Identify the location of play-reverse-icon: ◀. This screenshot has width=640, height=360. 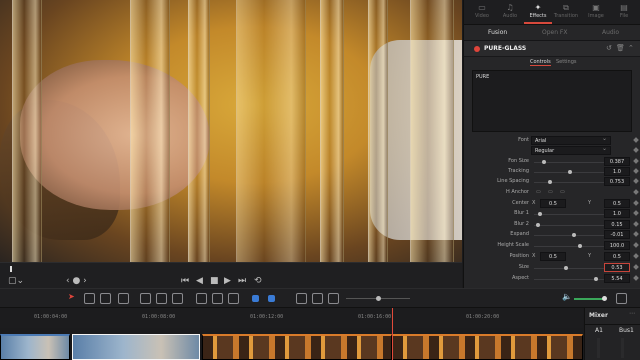
(199, 281).